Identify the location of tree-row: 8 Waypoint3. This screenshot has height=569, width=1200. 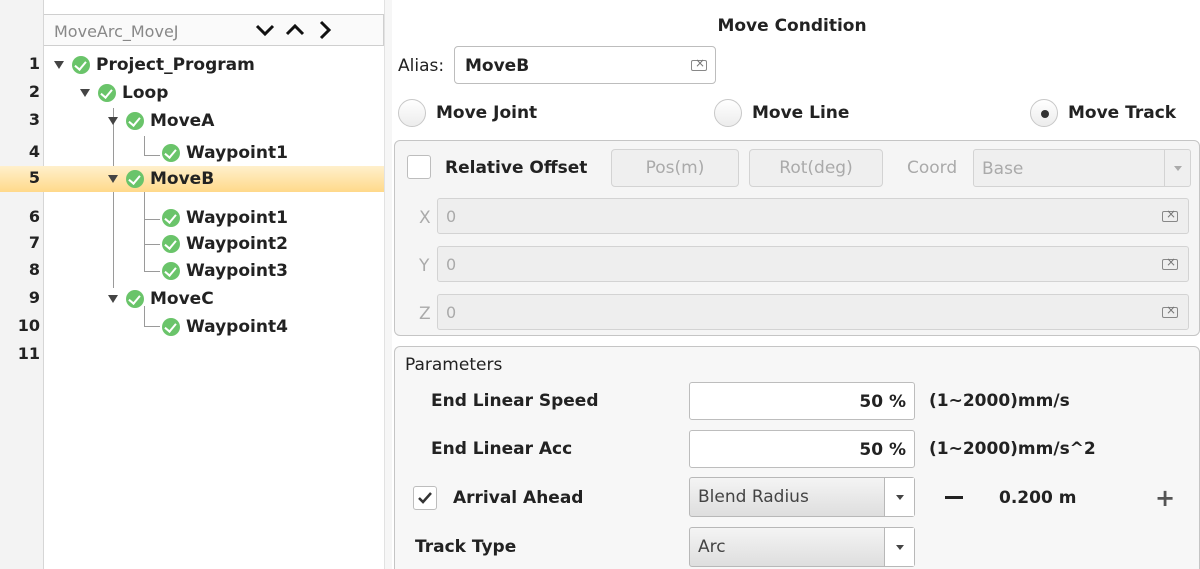
(192, 271).